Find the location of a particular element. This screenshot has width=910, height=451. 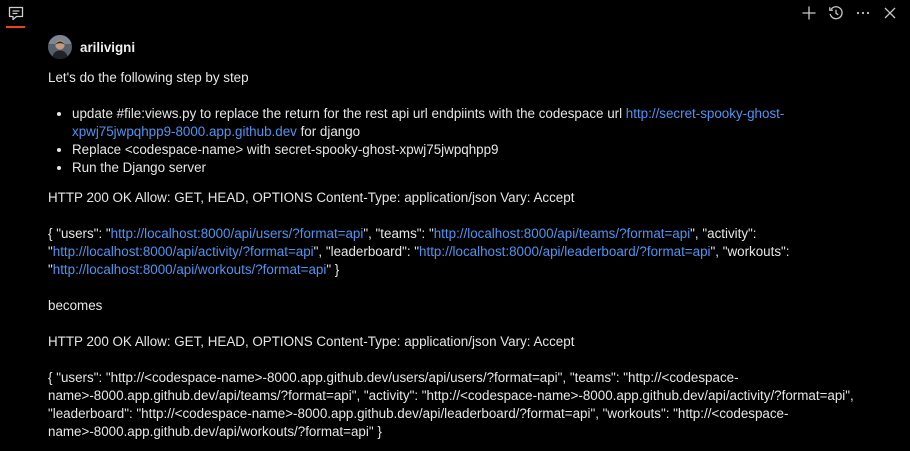

chat-icon is located at coordinates (16, 14).